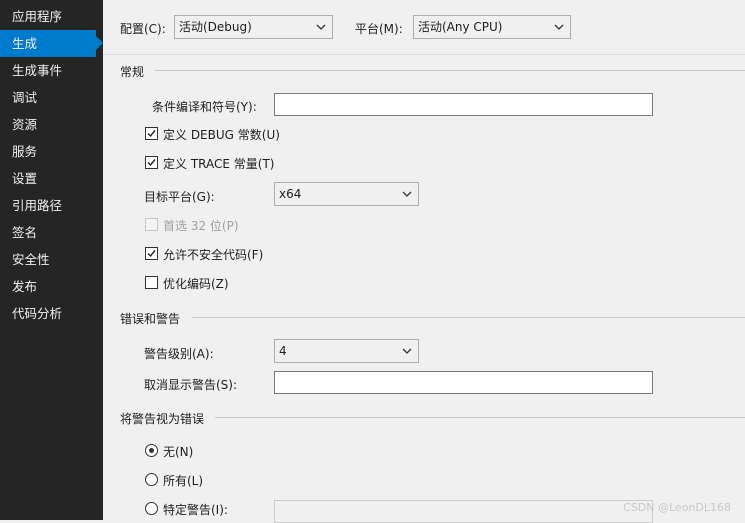  Describe the element at coordinates (183, 481) in the screenshot. I see `treat-all-label: 所有(L)` at that location.